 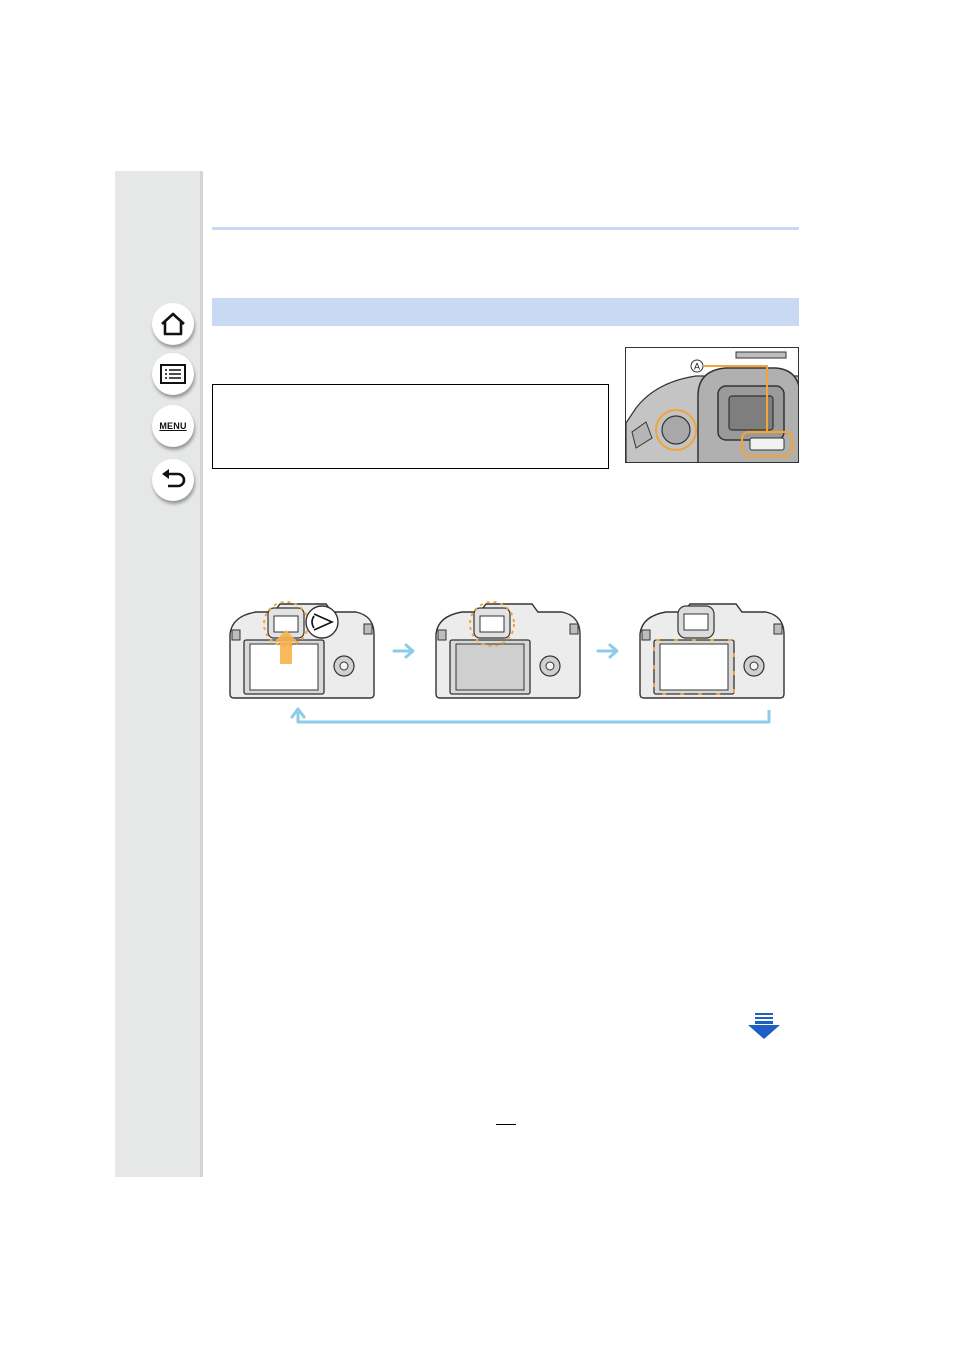 I want to click on back-arrow-icon, so click(x=174, y=478).